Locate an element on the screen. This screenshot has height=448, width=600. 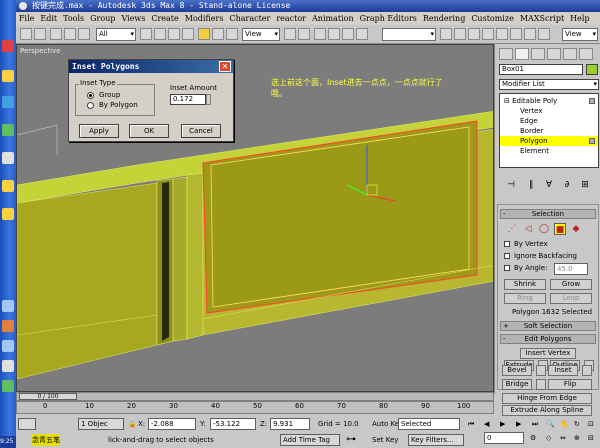
menu-file: File is located at coordinates (26, 18).